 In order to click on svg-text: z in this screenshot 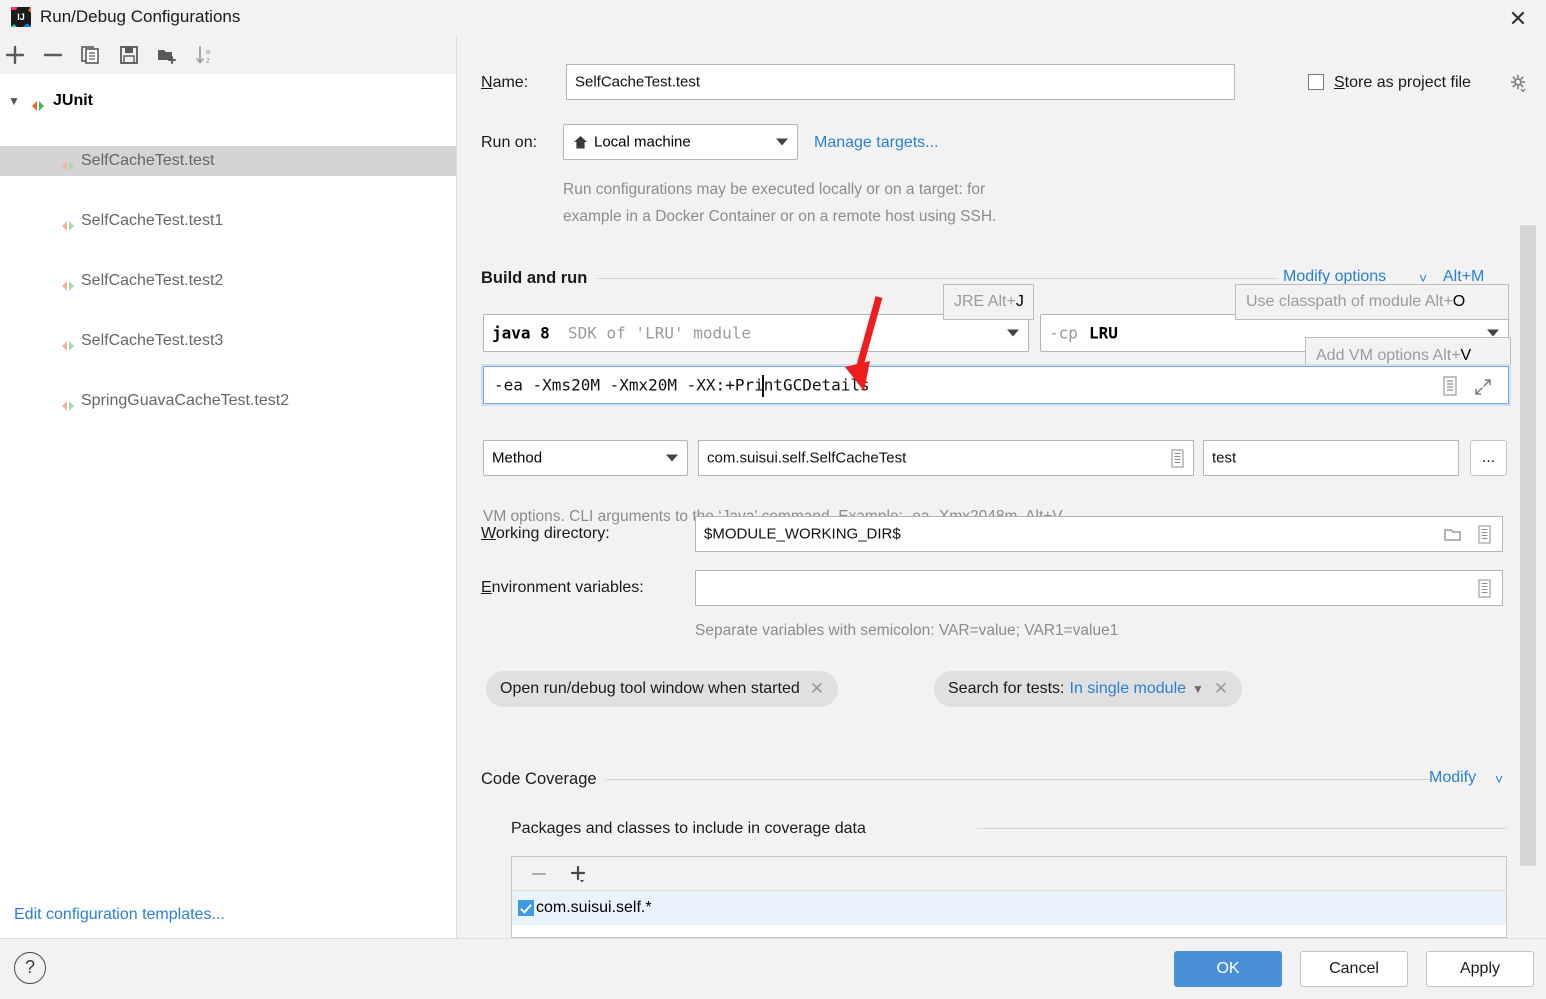, I will do `click(208, 60)`.